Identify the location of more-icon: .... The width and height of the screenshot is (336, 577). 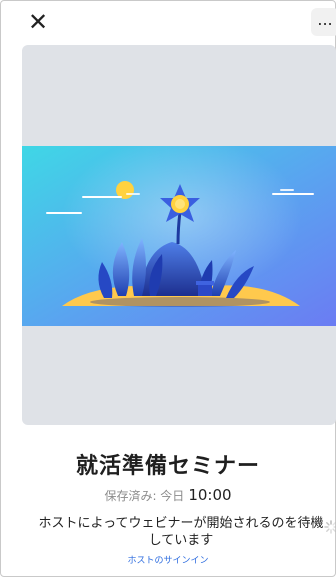
(325, 19).